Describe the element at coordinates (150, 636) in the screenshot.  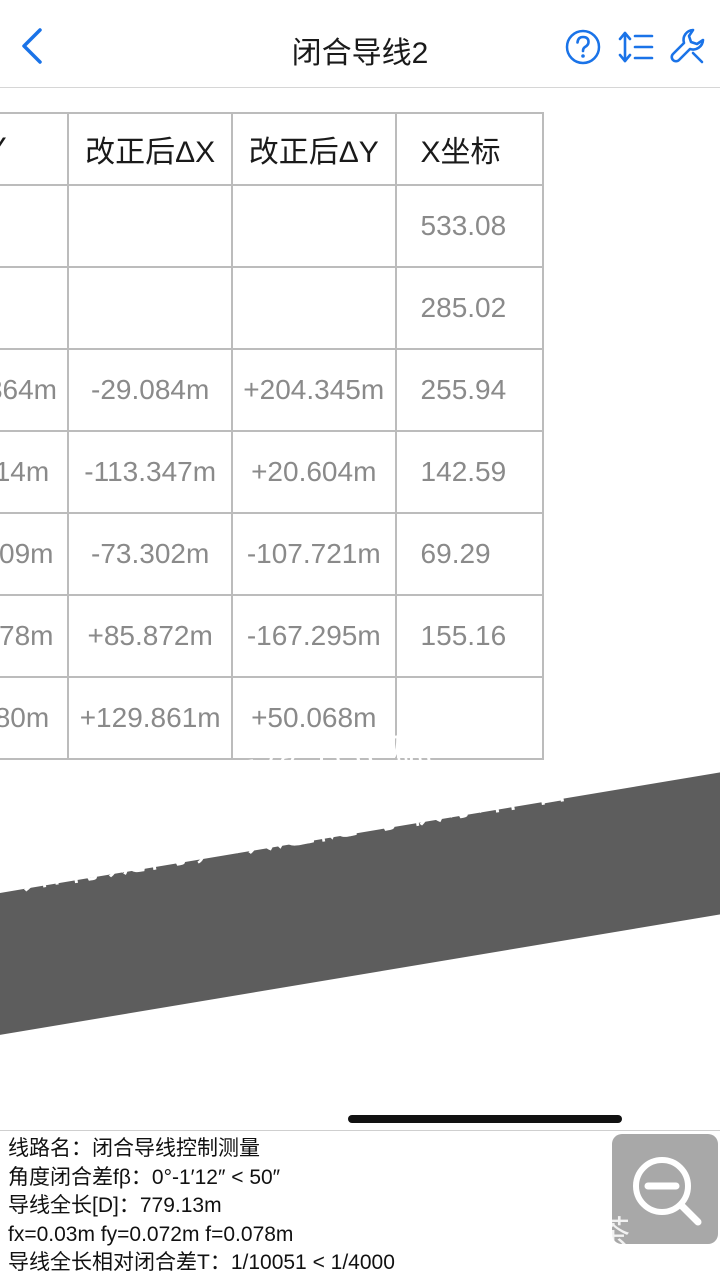
I see `table-cell: +85.872m` at that location.